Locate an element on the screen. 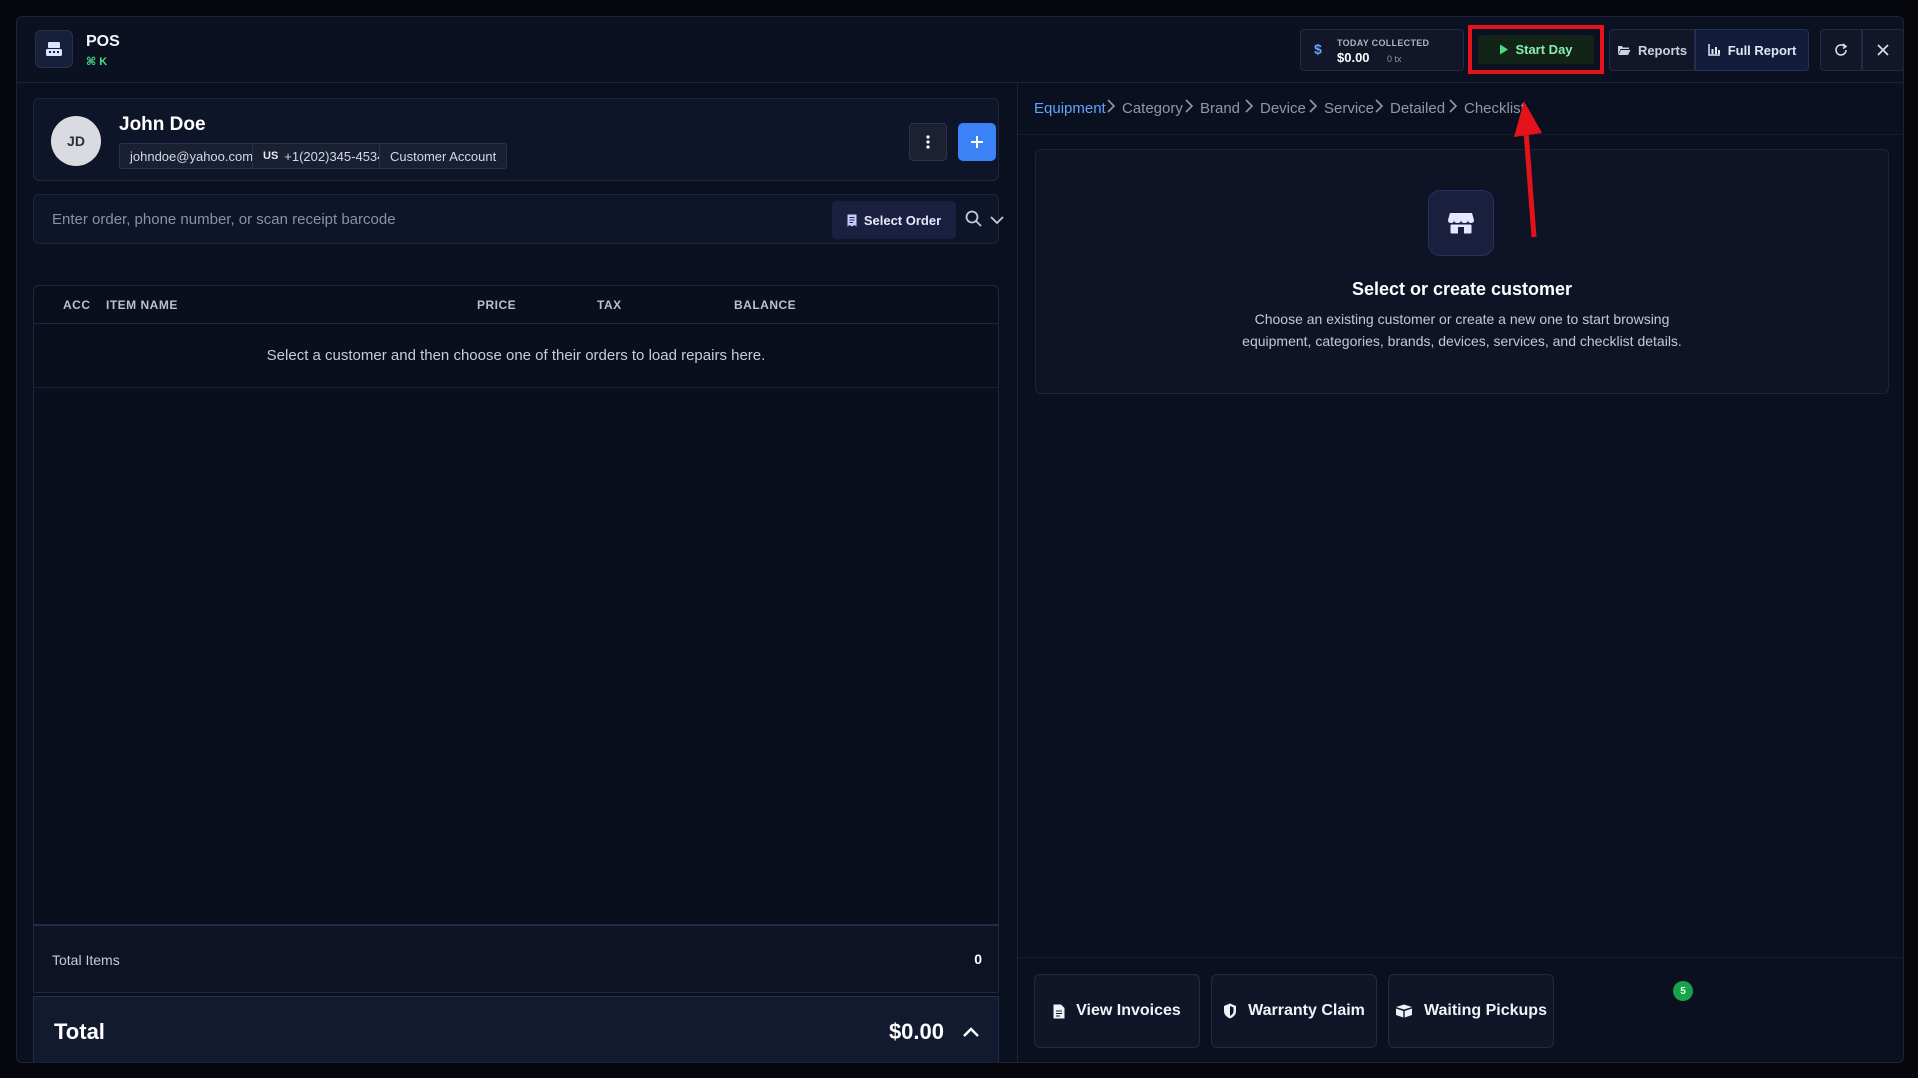 The image size is (1918, 1078). close-button is located at coordinates (1882, 50).